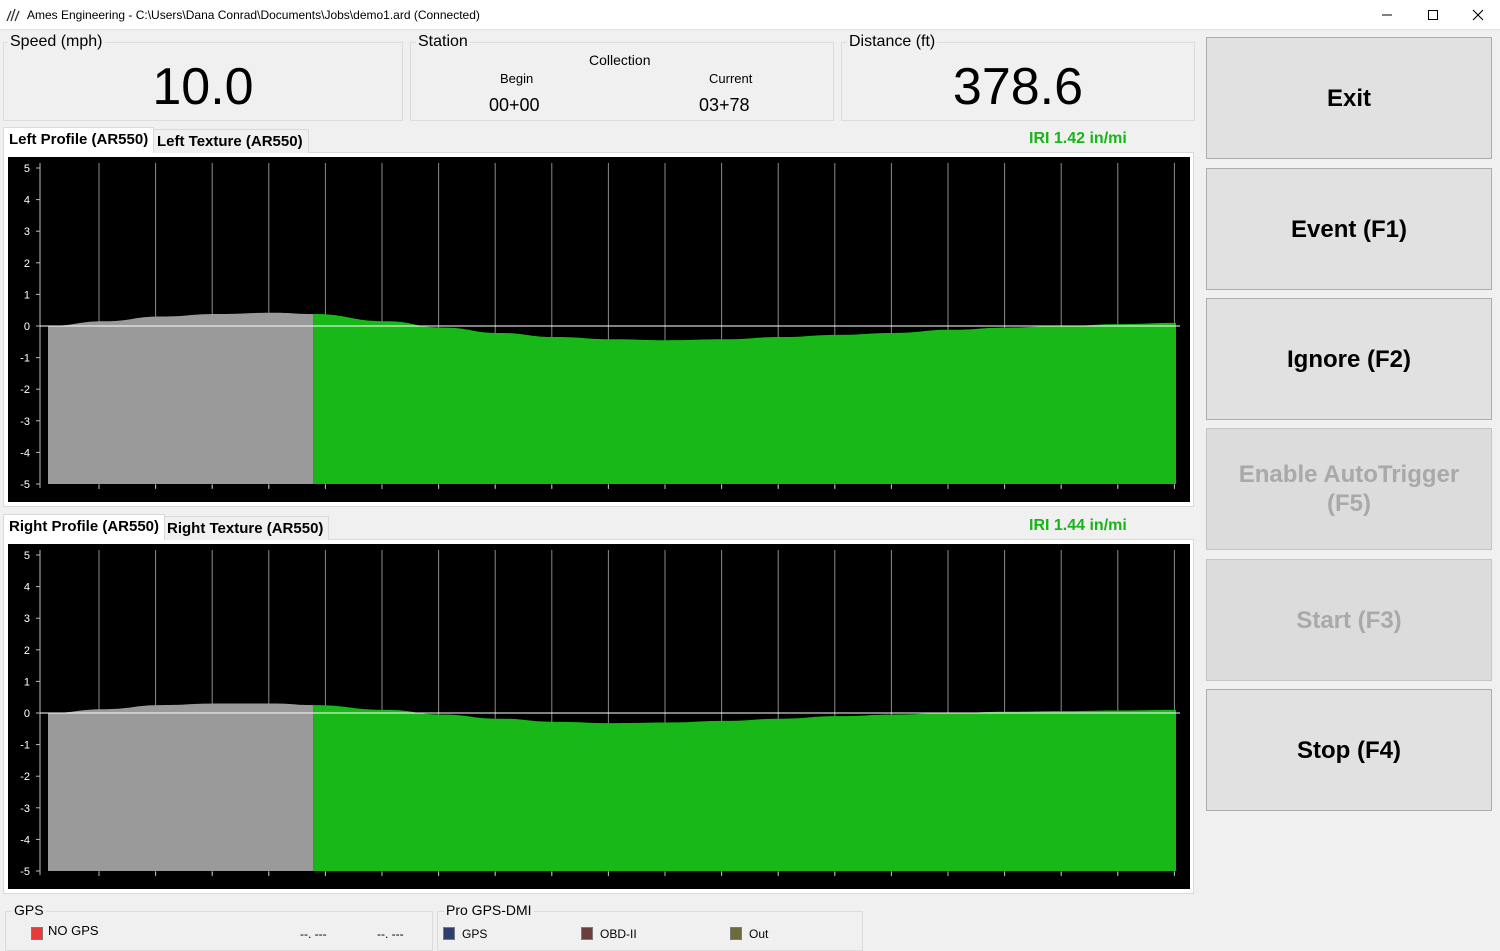 Image resolution: width=1500 pixels, height=951 pixels. Describe the element at coordinates (25, 746) in the screenshot. I see `right-profile-y-tick-label: -1` at that location.